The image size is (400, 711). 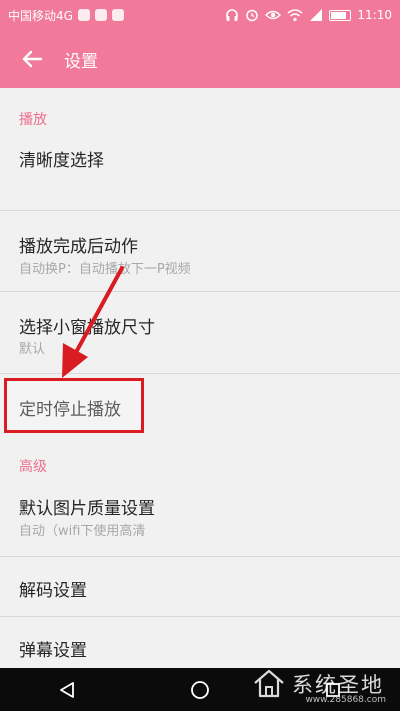 What do you see at coordinates (269, 683) in the screenshot?
I see `house-logo-icon` at bounding box center [269, 683].